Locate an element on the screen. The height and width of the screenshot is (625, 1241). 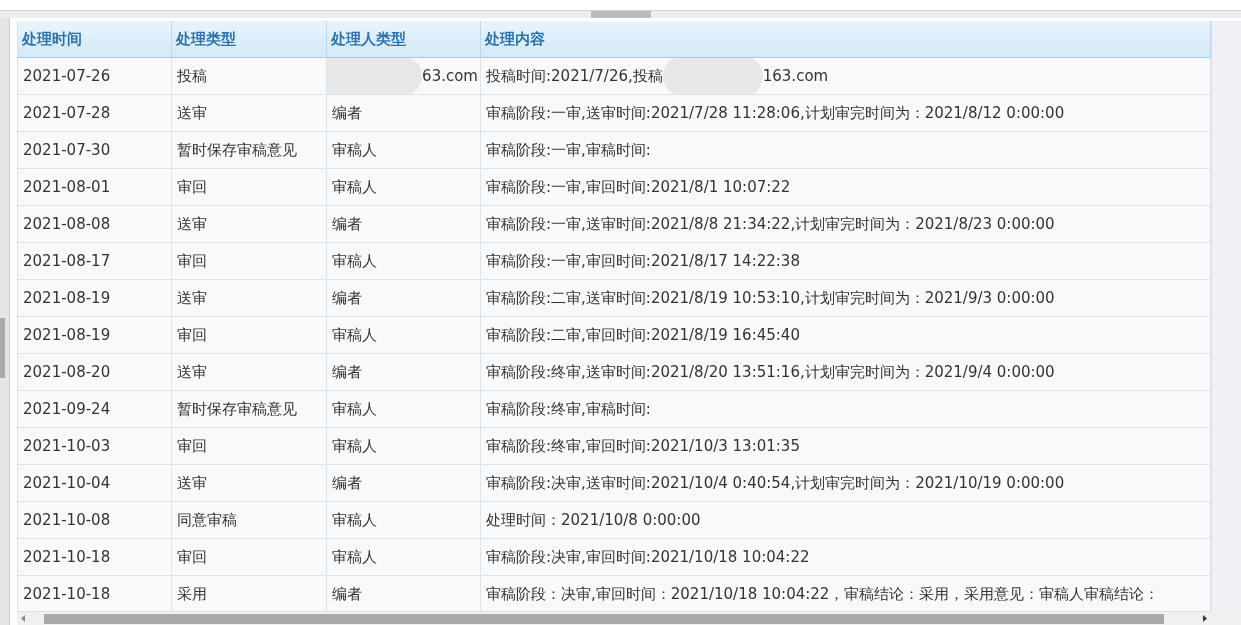
table-cell: 审稿阶段:一审,审回时间:2021/8/17 14:22:38 is located at coordinates (846, 261).